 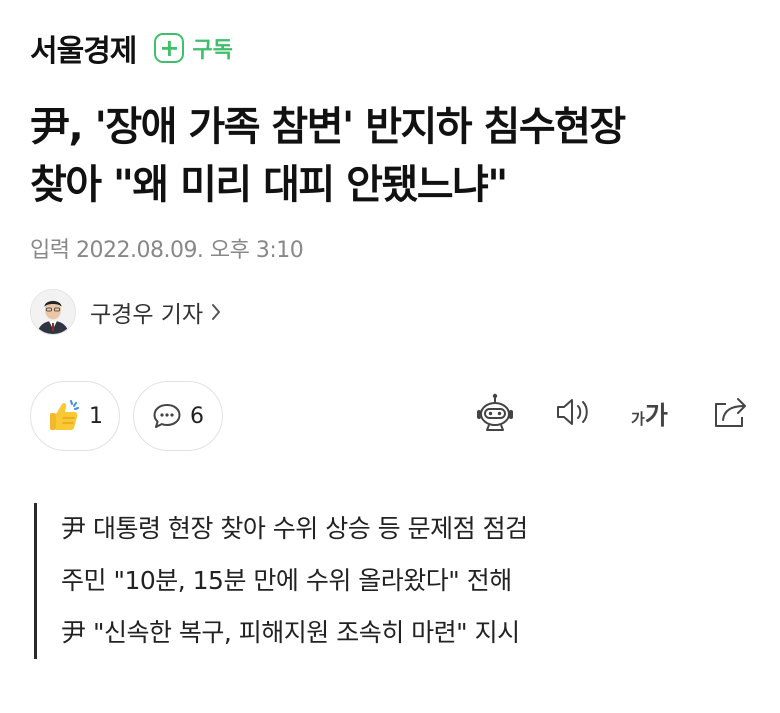 What do you see at coordinates (96, 416) in the screenshot?
I see `like-count: 1` at bounding box center [96, 416].